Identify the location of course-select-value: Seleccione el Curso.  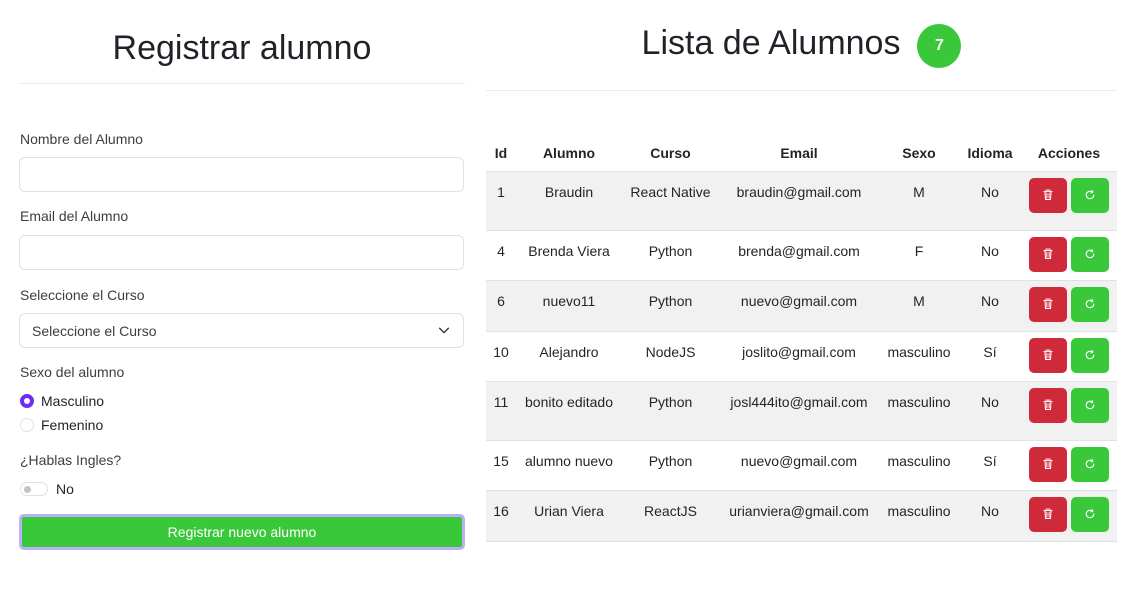
(94, 331).